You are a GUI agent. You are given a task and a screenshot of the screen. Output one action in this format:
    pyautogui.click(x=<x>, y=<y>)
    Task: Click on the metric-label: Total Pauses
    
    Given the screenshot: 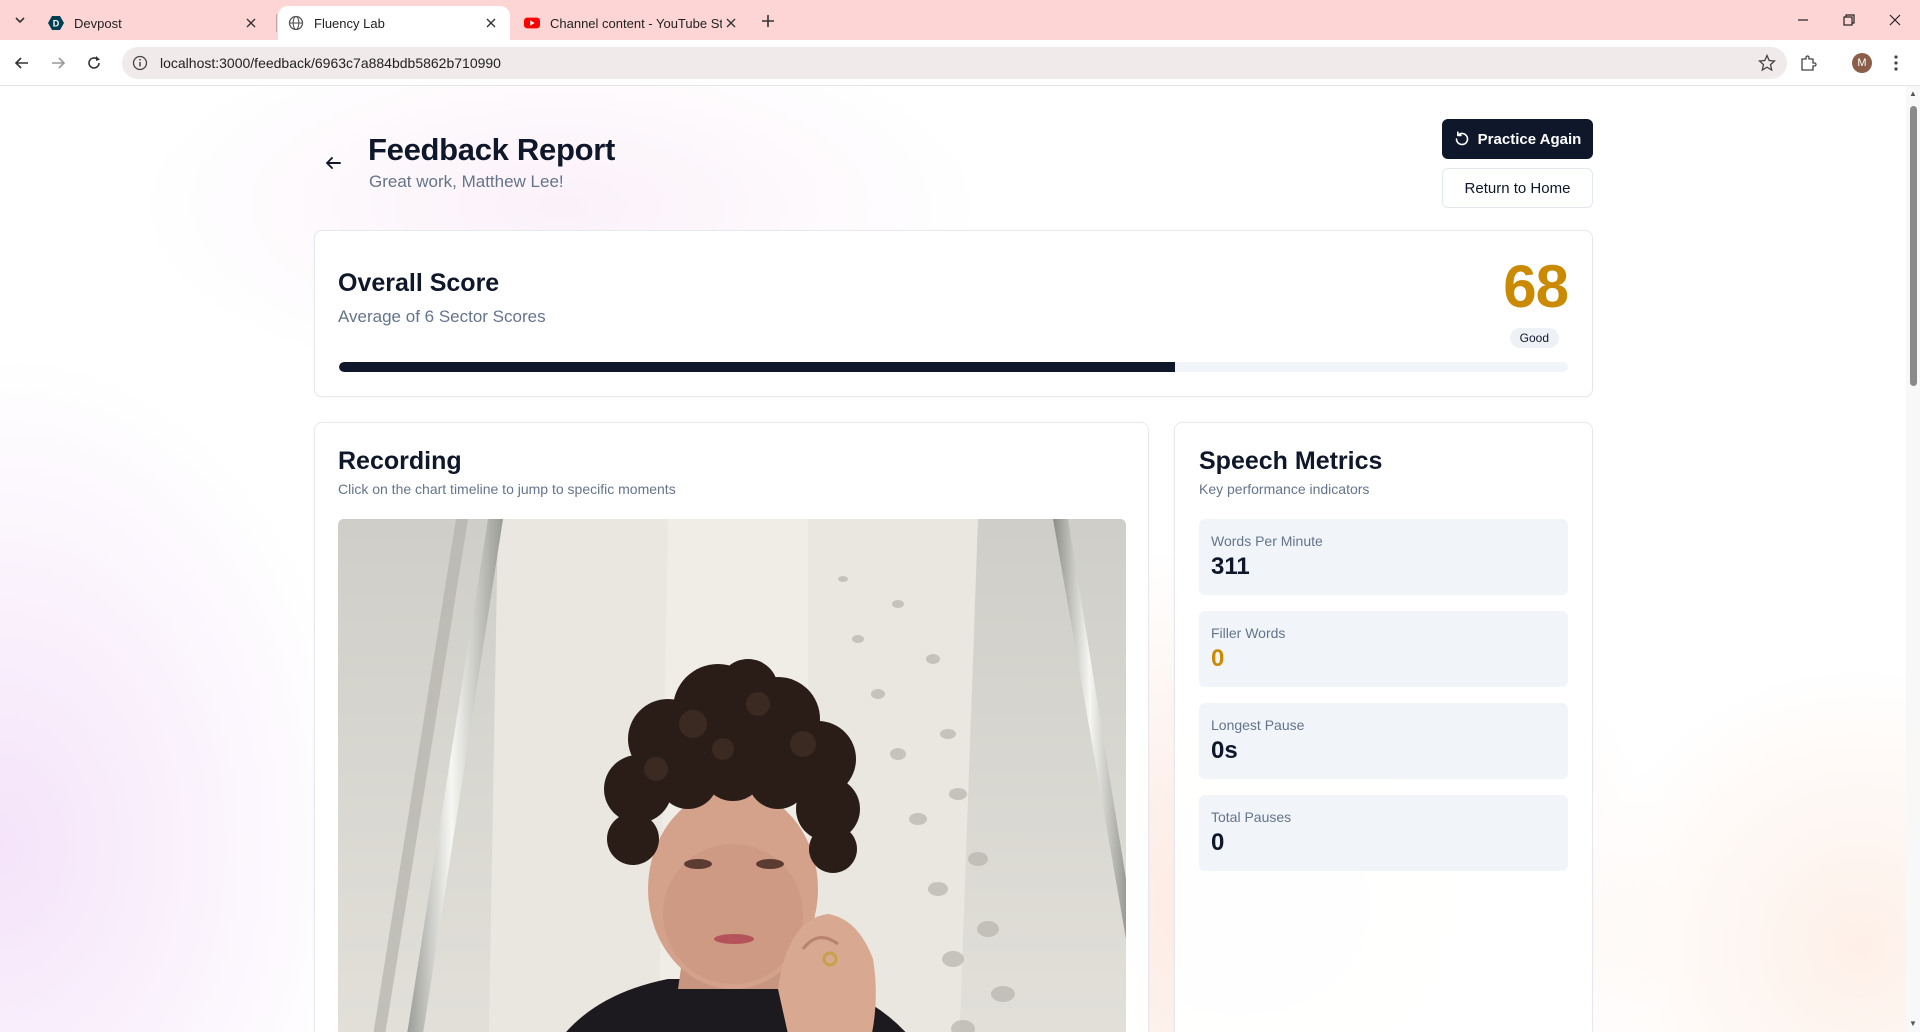 What is the action you would take?
    pyautogui.click(x=1251, y=817)
    